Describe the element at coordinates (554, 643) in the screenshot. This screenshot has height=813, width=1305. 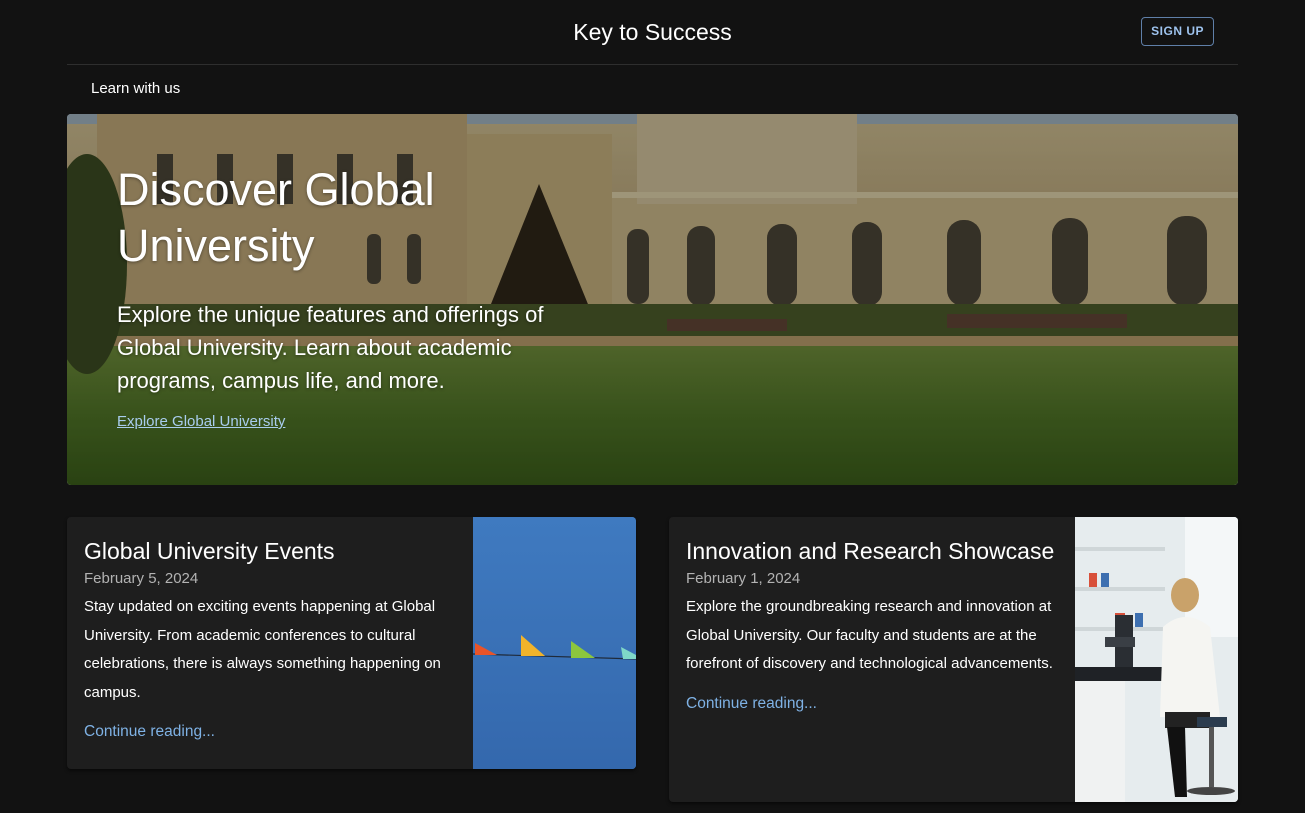
I see `post-image-bunting-flags` at that location.